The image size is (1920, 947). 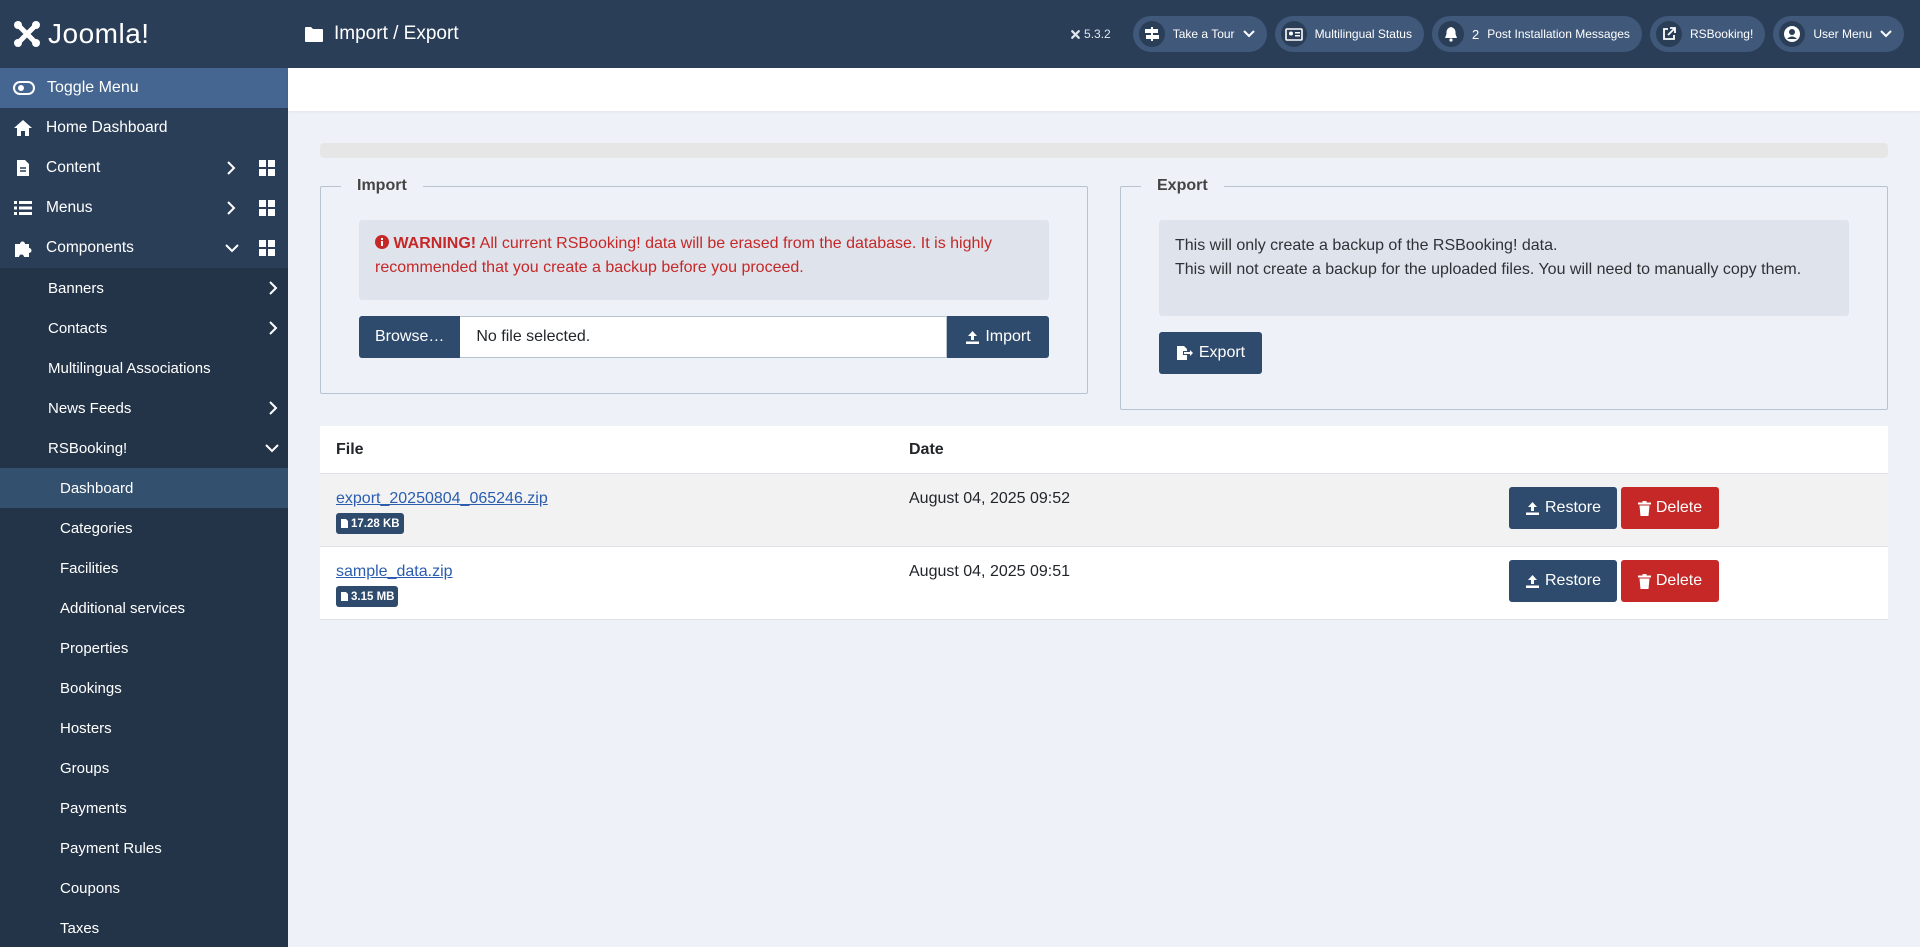 What do you see at coordinates (375, 523) in the screenshot?
I see `file-size: 17.28 KB` at bounding box center [375, 523].